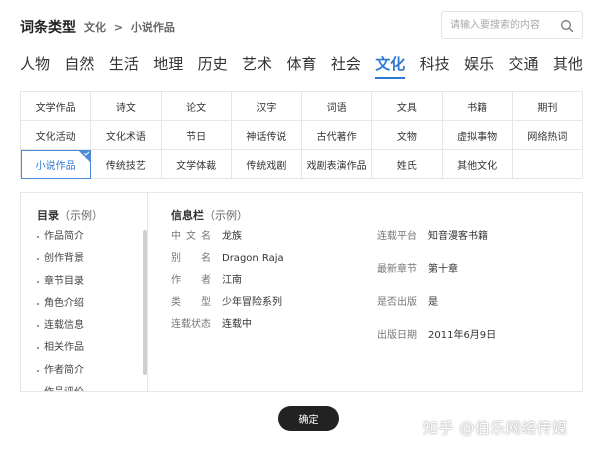 The height and width of the screenshot is (451, 600). Describe the element at coordinates (308, 418) in the screenshot. I see `confirm-button: 确定` at that location.